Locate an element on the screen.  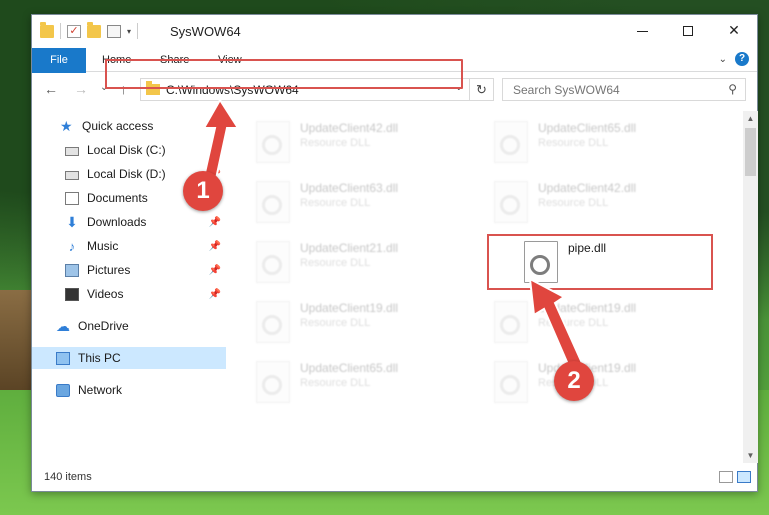
sidebar-item-network: Network is located at coordinates (129, 390).